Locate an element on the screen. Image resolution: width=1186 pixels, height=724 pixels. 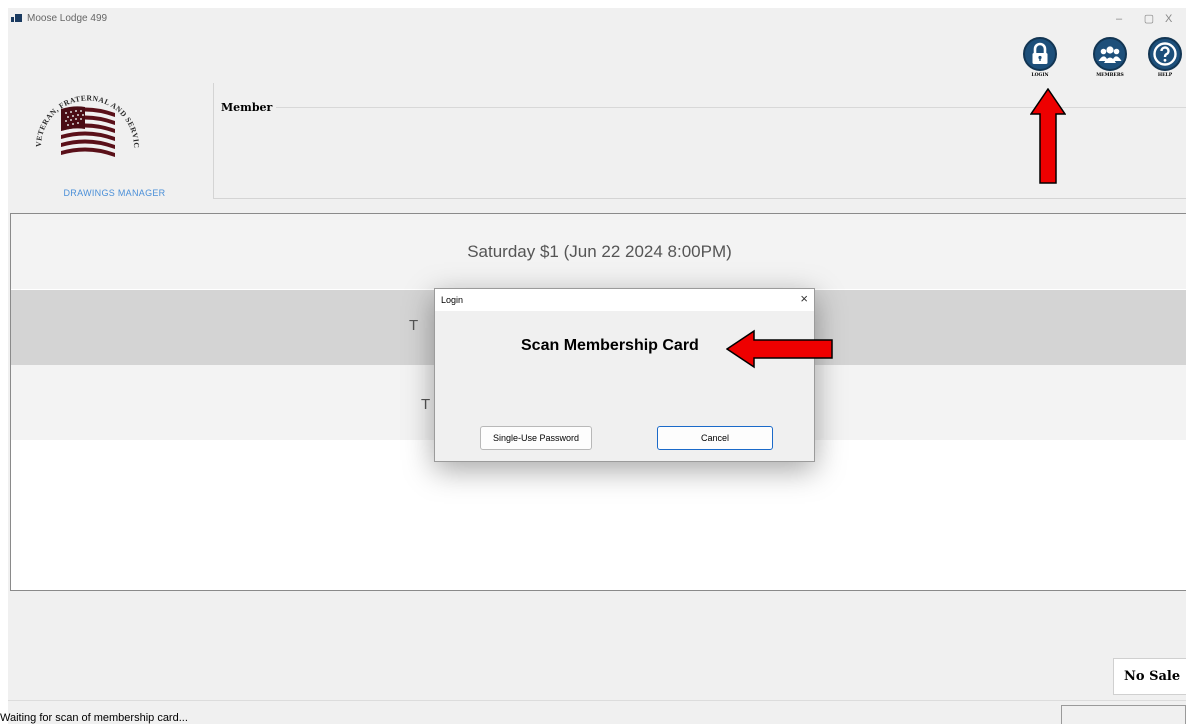
members-label: MEMBERS is located at coordinates (1110, 75).